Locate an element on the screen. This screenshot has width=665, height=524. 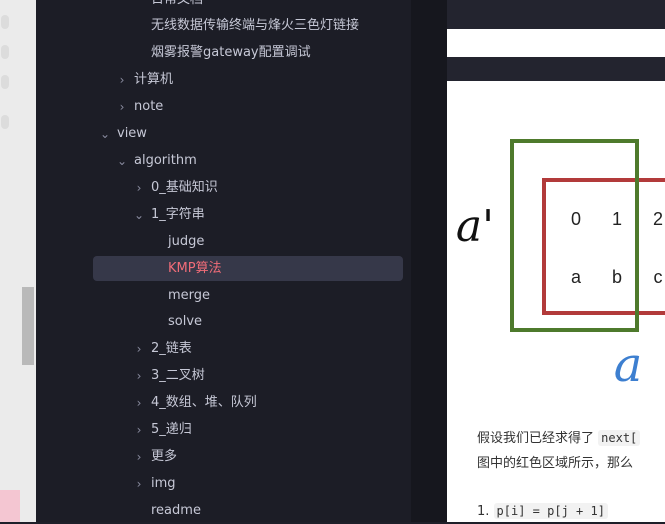
sidebar-item: solve is located at coordinates (185, 322).